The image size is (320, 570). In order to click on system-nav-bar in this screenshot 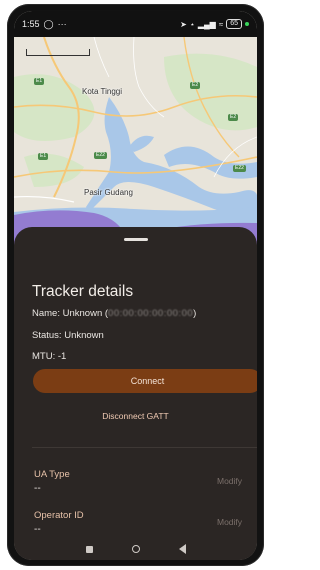, I will do `click(135, 549)`.